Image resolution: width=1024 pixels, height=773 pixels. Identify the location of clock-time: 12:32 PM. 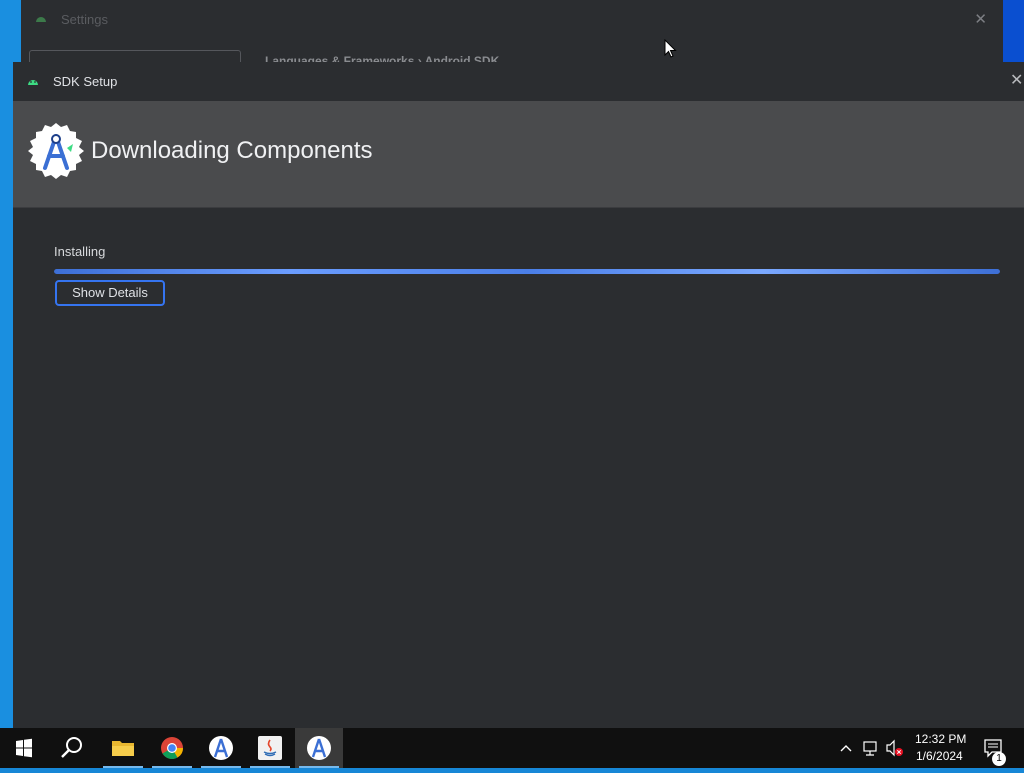
(940, 739).